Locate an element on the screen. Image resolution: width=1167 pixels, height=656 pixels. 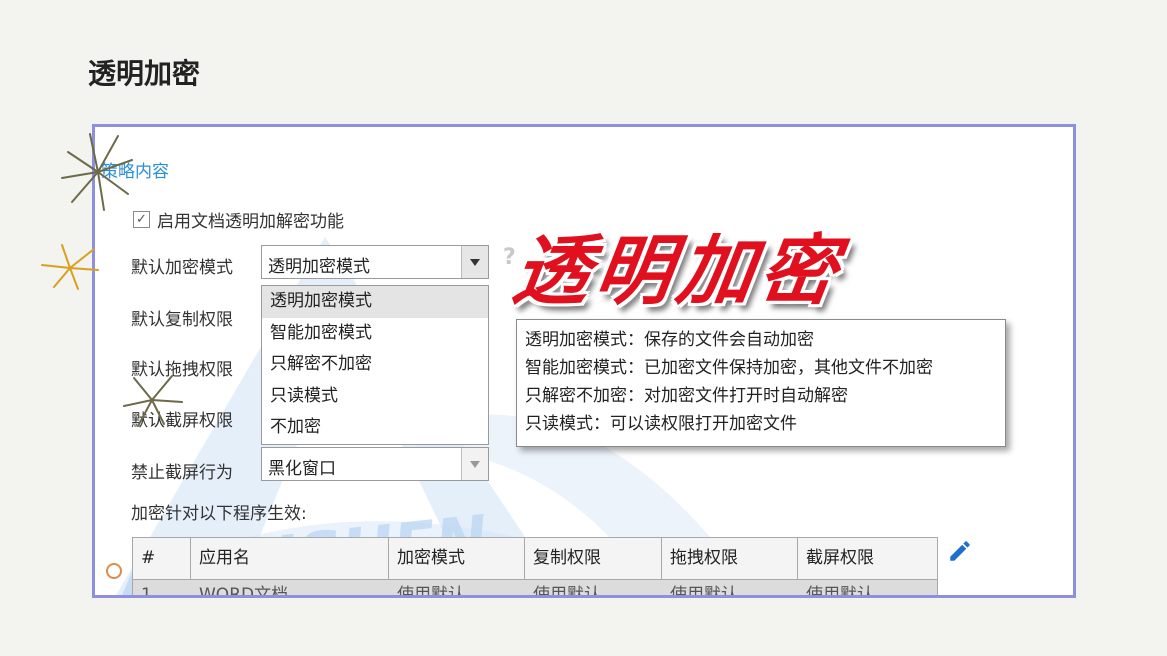
default-encryption-mode-value: 透明加密模式 is located at coordinates (319, 267).